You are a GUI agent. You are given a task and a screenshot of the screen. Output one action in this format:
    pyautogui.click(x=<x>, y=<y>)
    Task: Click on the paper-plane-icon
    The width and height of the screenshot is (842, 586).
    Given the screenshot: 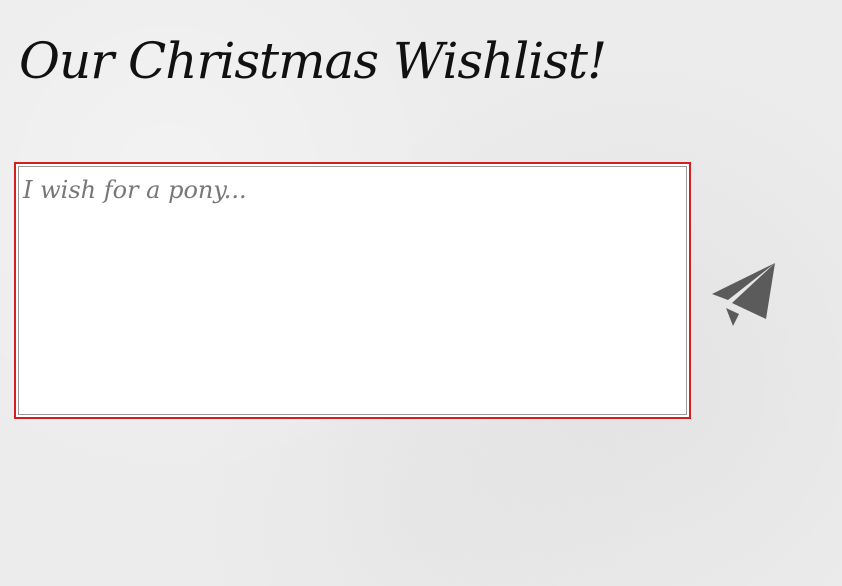 What is the action you would take?
    pyautogui.click(x=743, y=294)
    